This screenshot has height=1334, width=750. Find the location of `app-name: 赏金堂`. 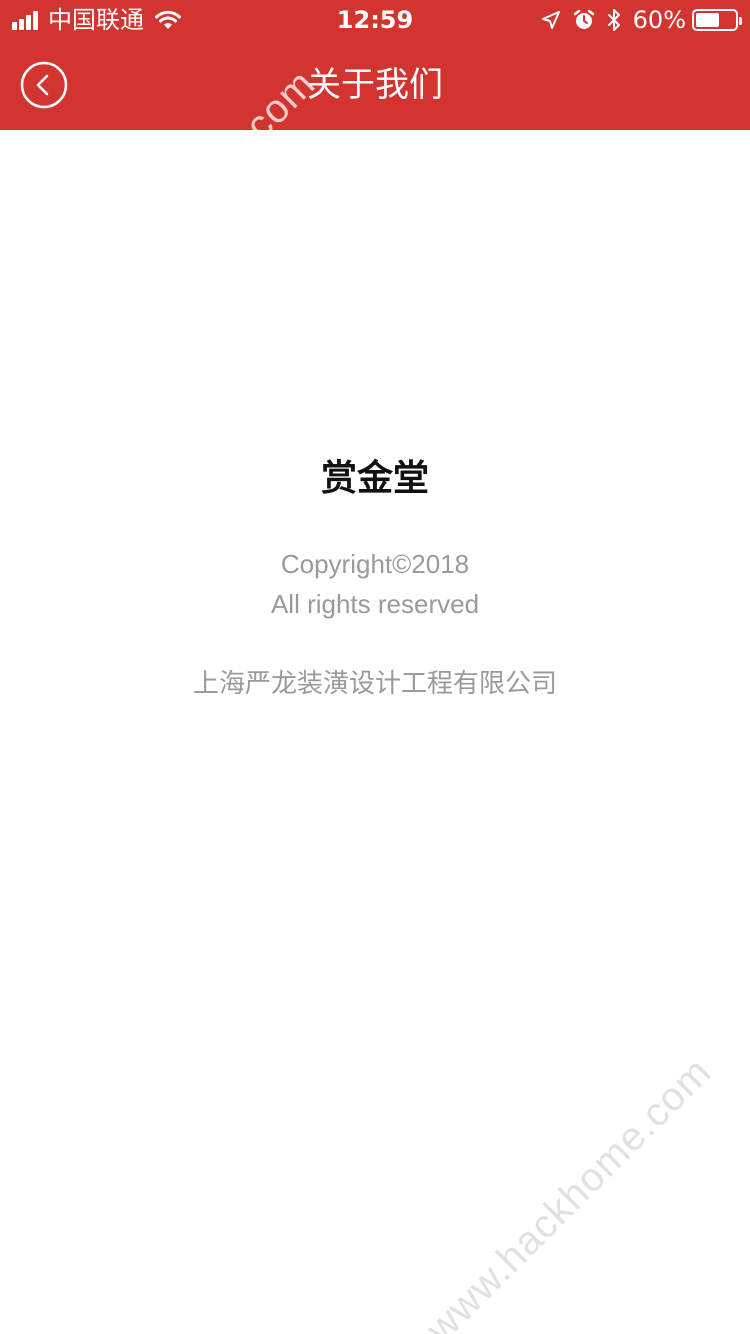

app-name: 赏金堂 is located at coordinates (374, 478).